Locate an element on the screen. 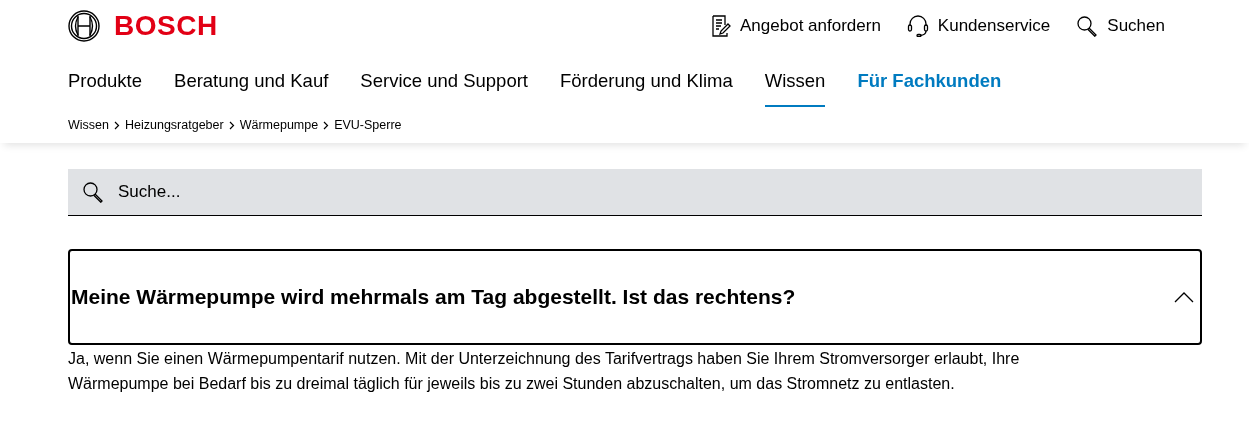 Image resolution: width=1249 pixels, height=424 pixels. nav-tab: Wissen is located at coordinates (795, 81).